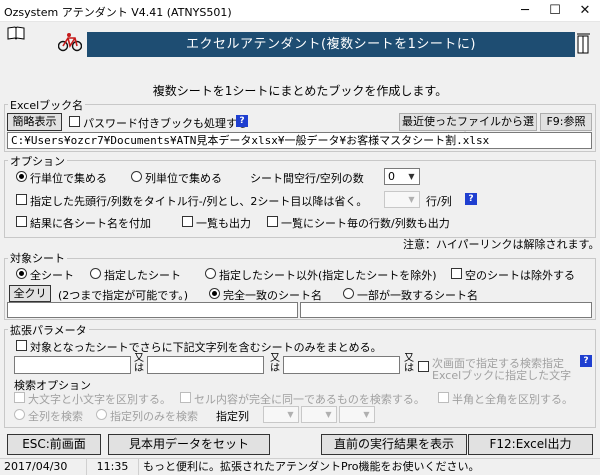 This screenshot has width=600, height=475. What do you see at coordinates (19, 397) in the screenshot?
I see `case-sensitive-checkbox` at bounding box center [19, 397].